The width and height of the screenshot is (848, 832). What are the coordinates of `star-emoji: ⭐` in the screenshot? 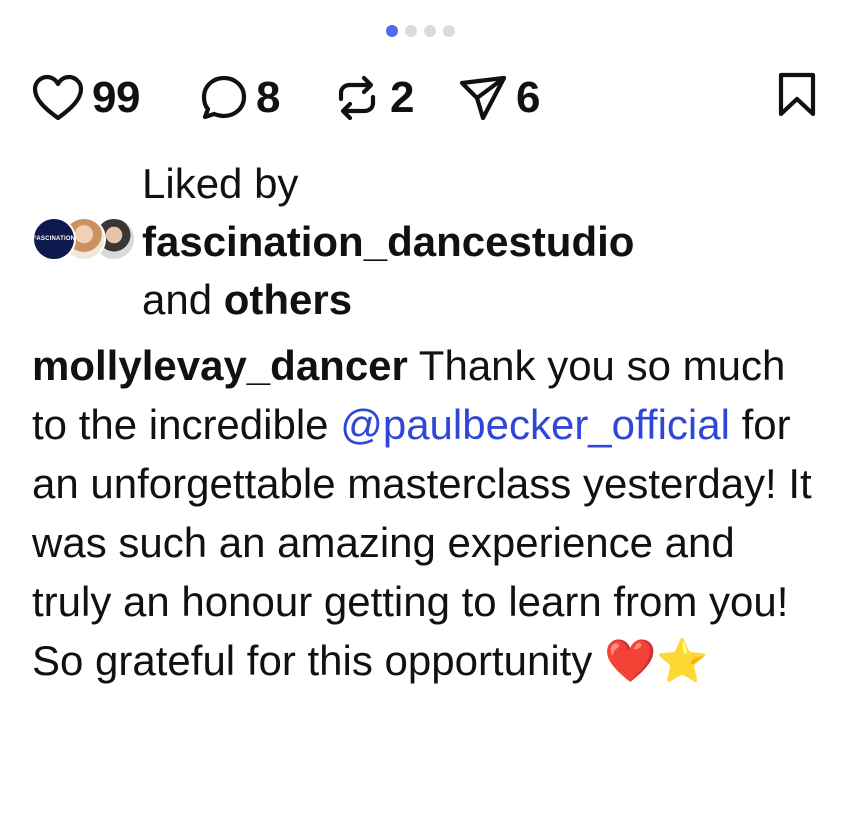 It's located at (682, 660).